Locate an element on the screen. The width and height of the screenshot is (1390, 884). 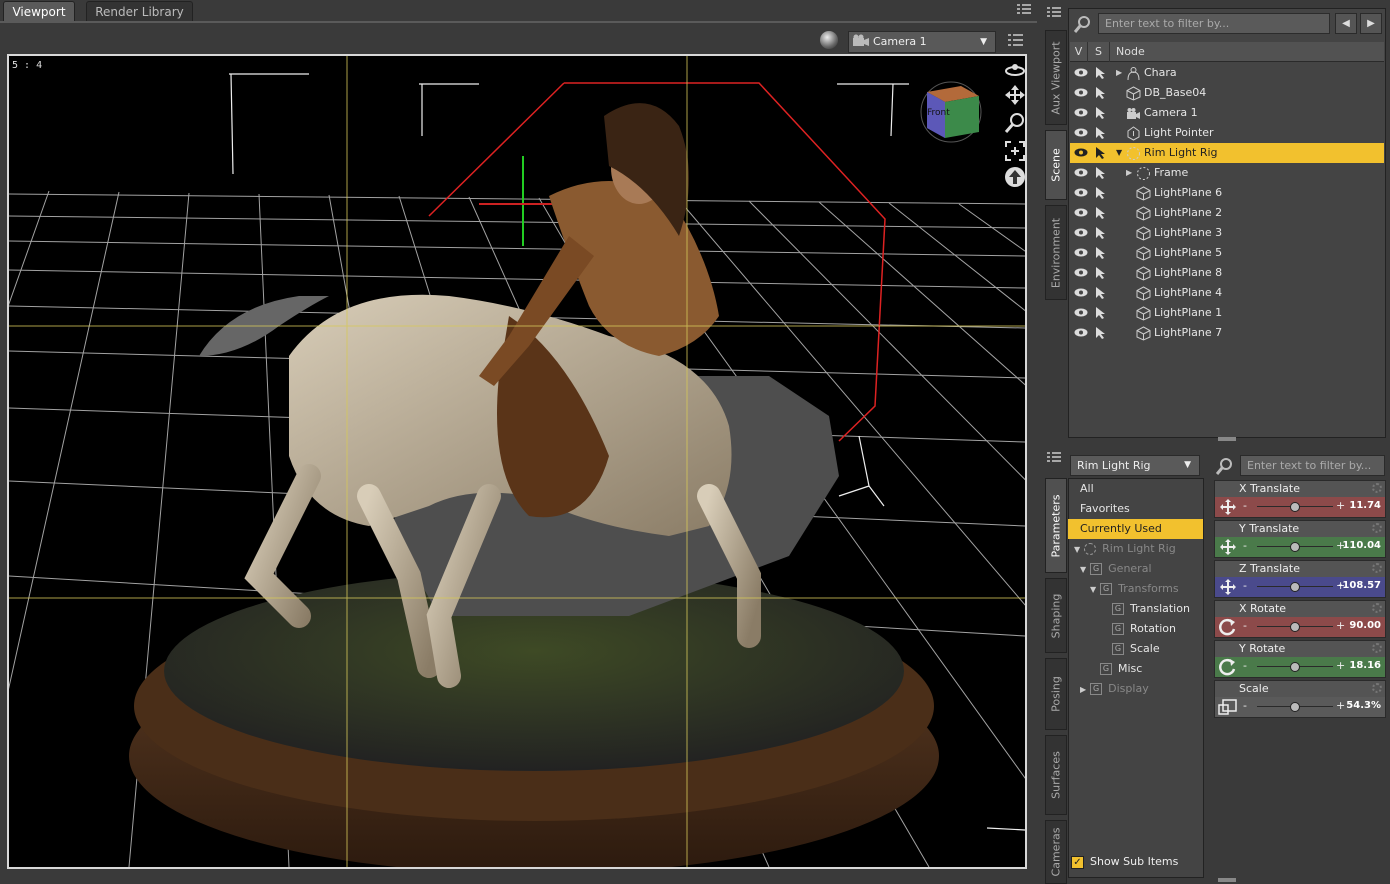
slider-value: 11.74 is located at coordinates (1365, 505).